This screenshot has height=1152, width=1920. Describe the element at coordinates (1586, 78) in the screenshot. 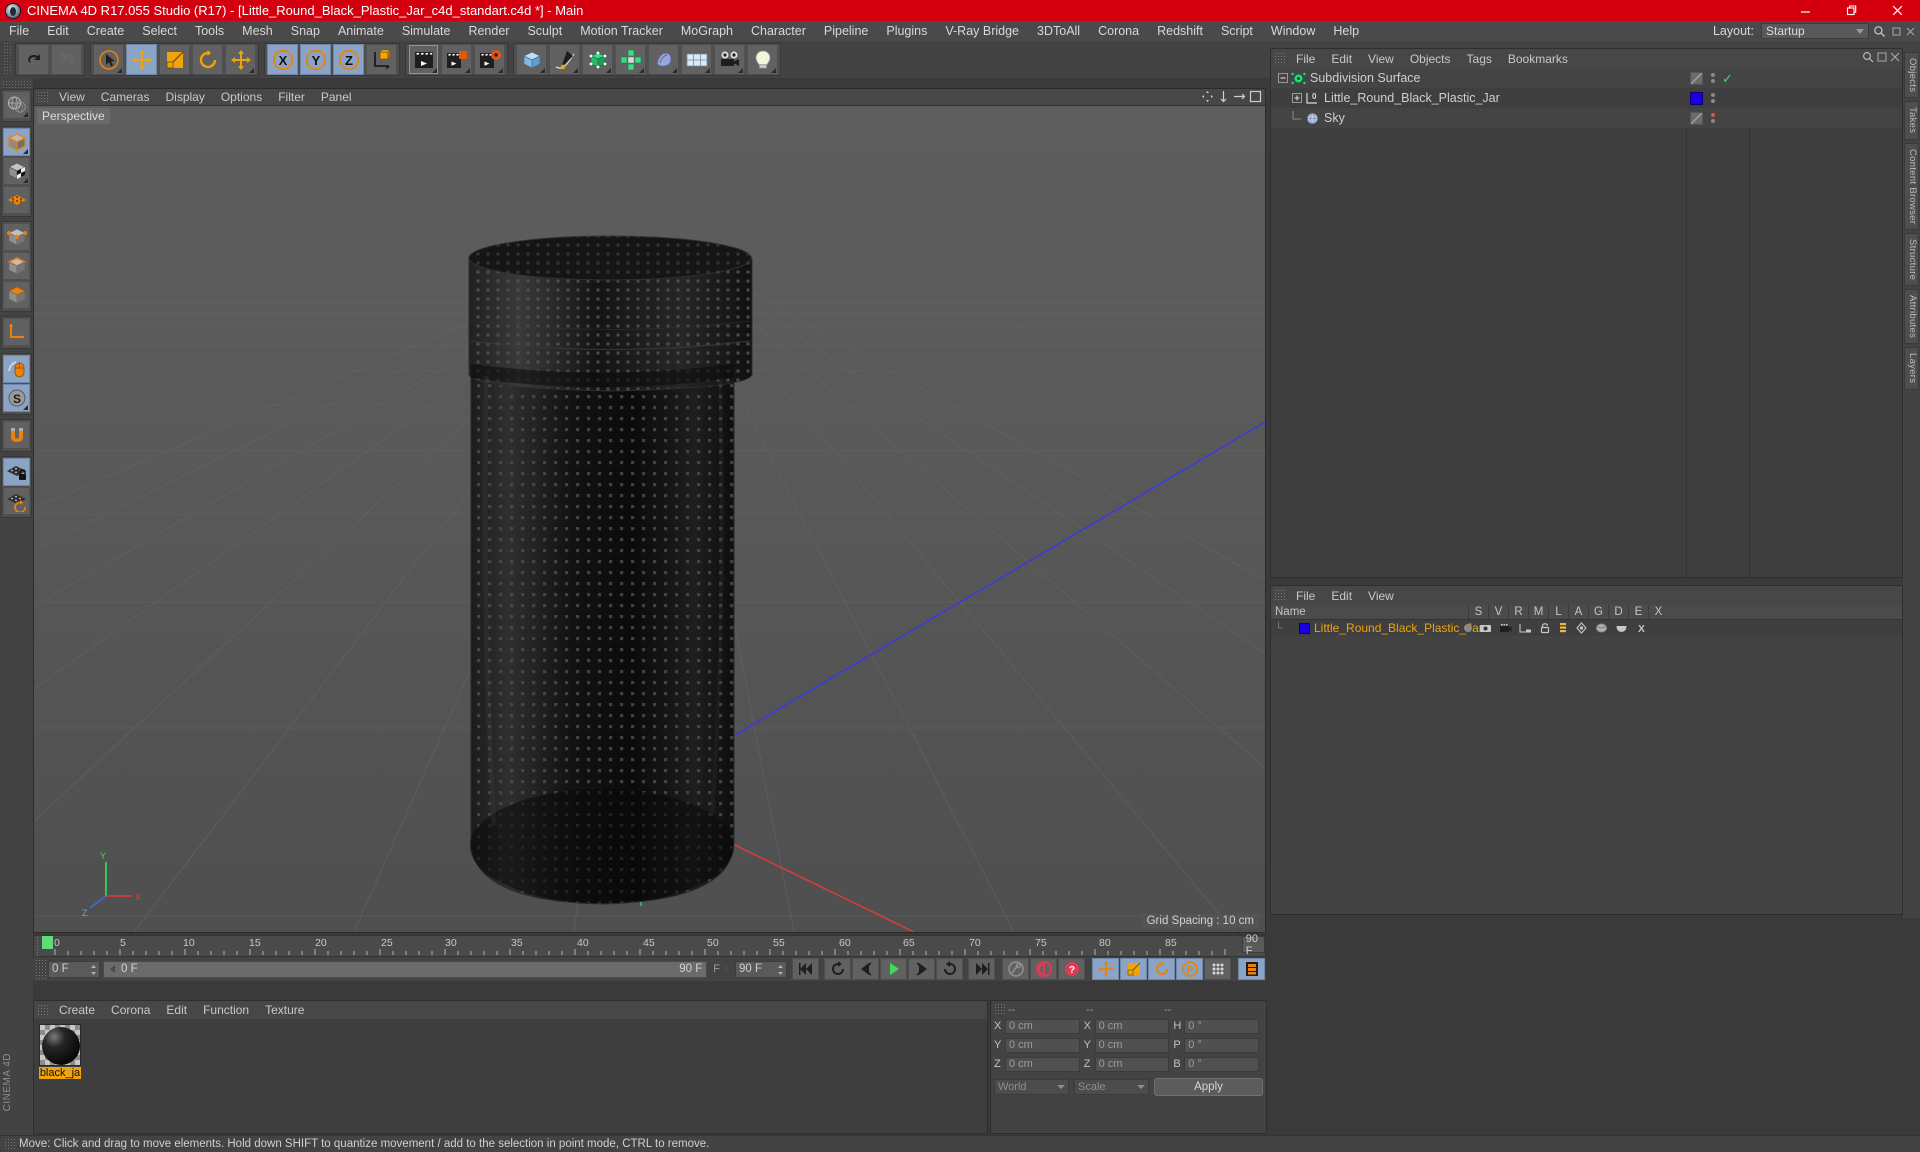

I see `object-row-subdivision-surface: Subdivision Surface ✓` at that location.